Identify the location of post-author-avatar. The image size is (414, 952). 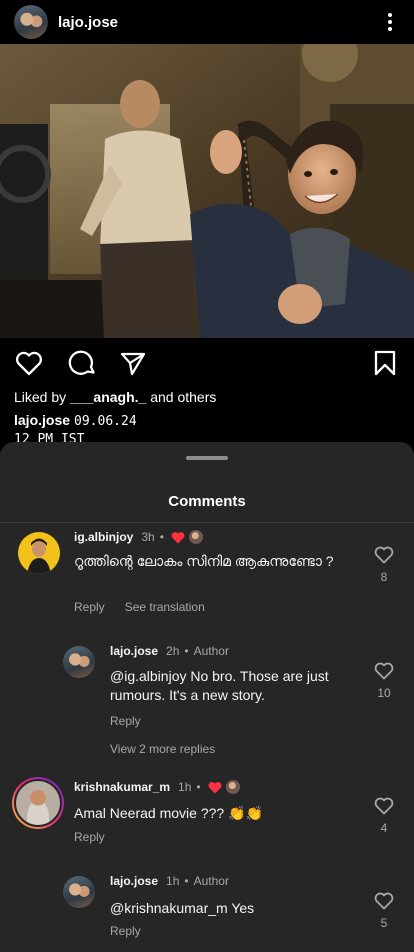
(31, 22).